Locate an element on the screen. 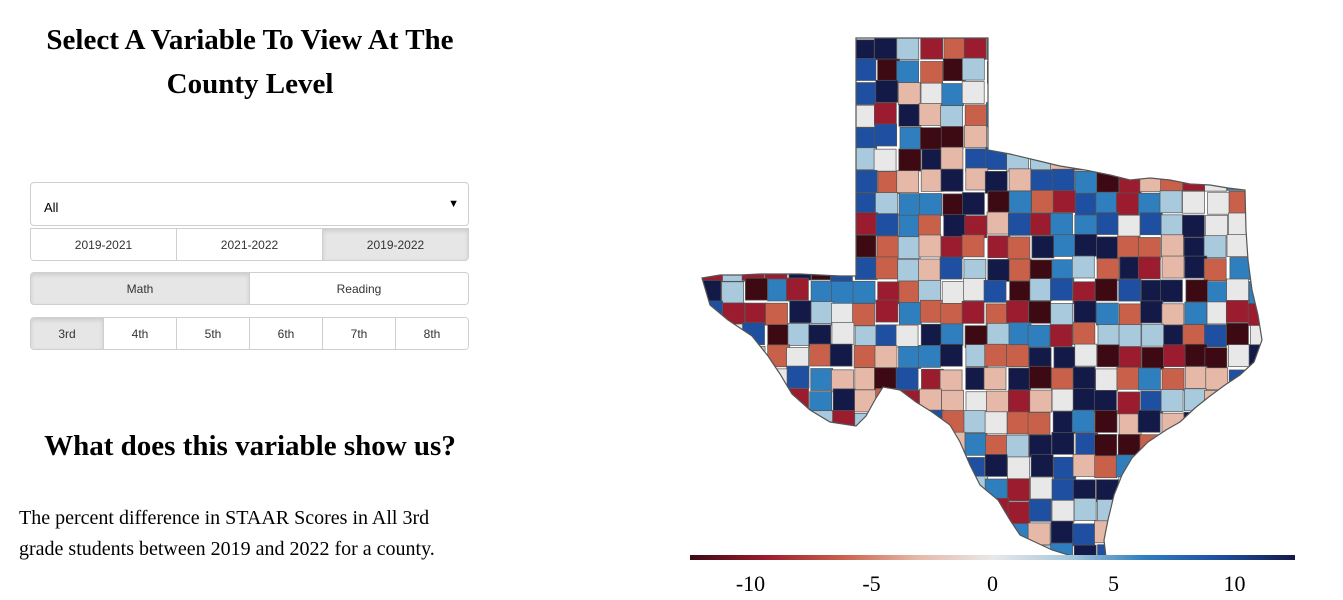  subject-button-reading: Reading is located at coordinates (358, 288).